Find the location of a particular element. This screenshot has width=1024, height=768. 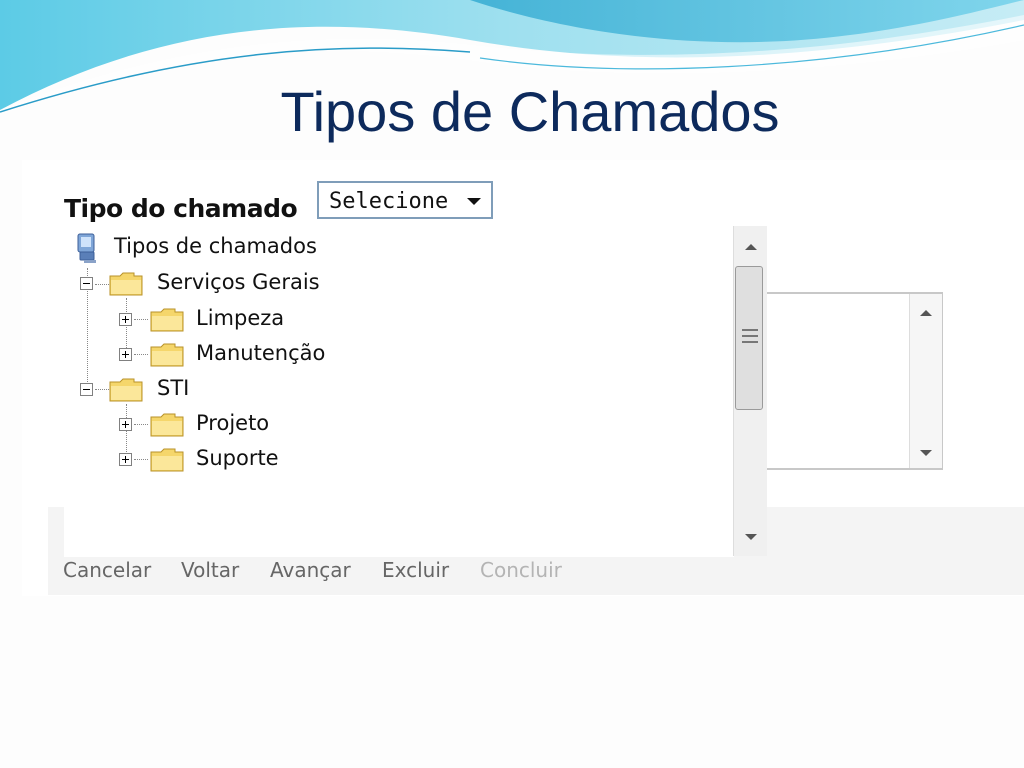

tree-node-label: Suporte is located at coordinates (237, 458).